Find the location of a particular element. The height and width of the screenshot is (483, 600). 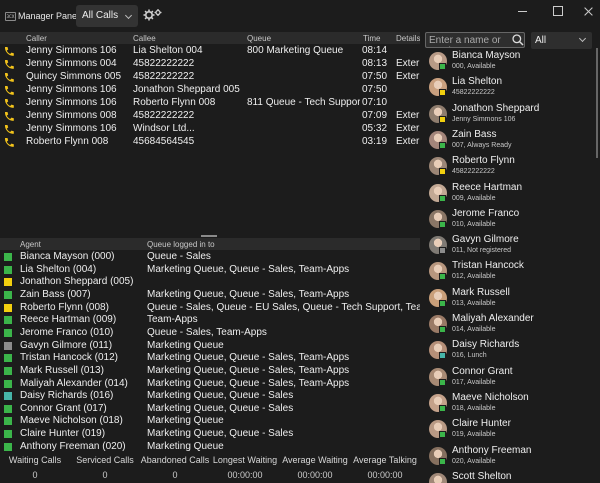

stat-value: 0 is located at coordinates (105, 475).